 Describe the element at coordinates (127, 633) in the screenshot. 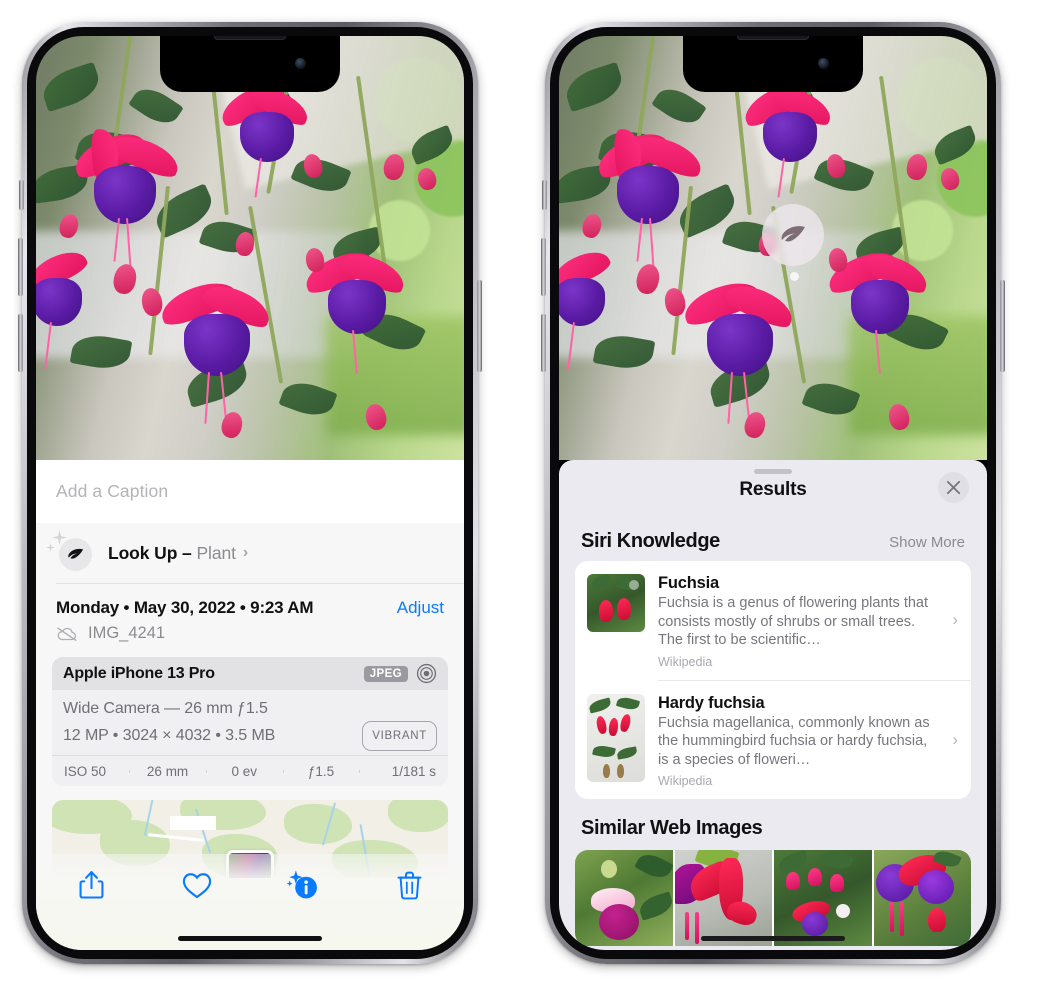

I see `file-name: IMG_4241` at that location.